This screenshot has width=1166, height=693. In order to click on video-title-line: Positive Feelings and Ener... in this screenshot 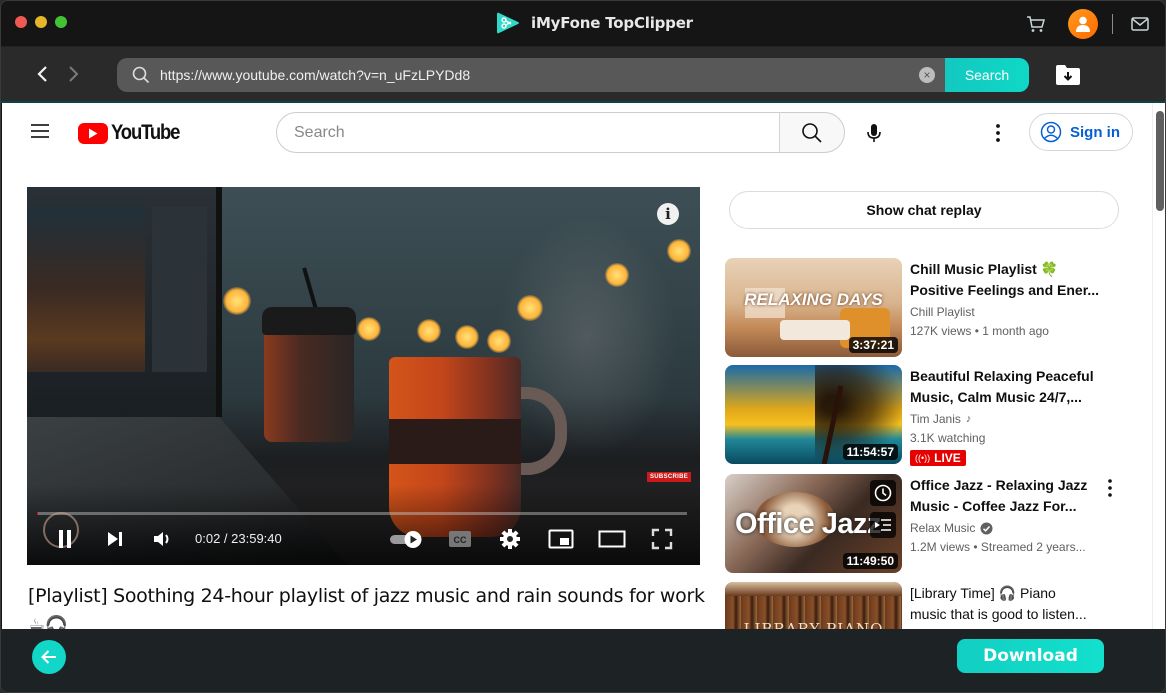, I will do `click(1012, 290)`.